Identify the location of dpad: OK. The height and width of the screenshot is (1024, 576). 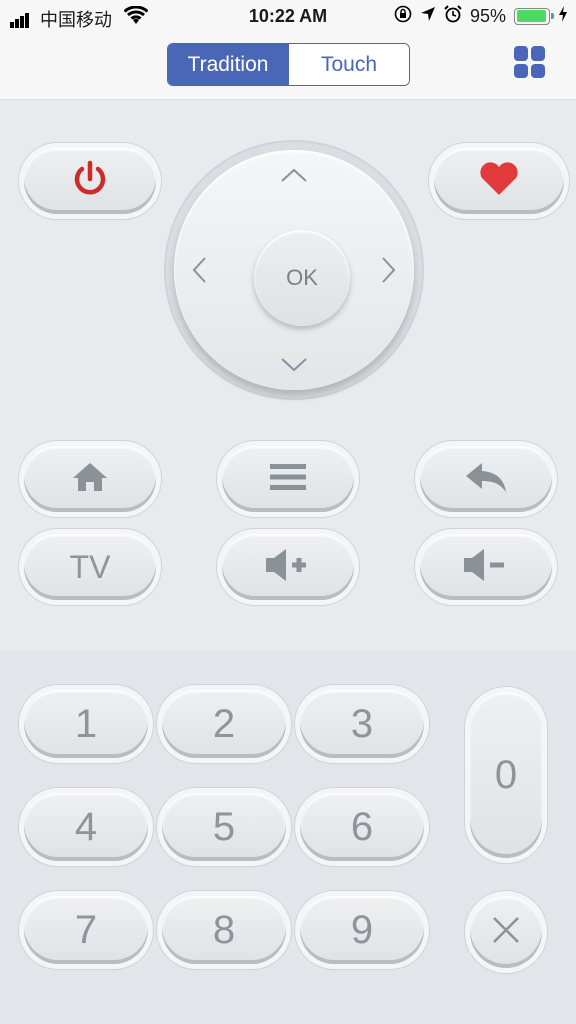
(294, 270).